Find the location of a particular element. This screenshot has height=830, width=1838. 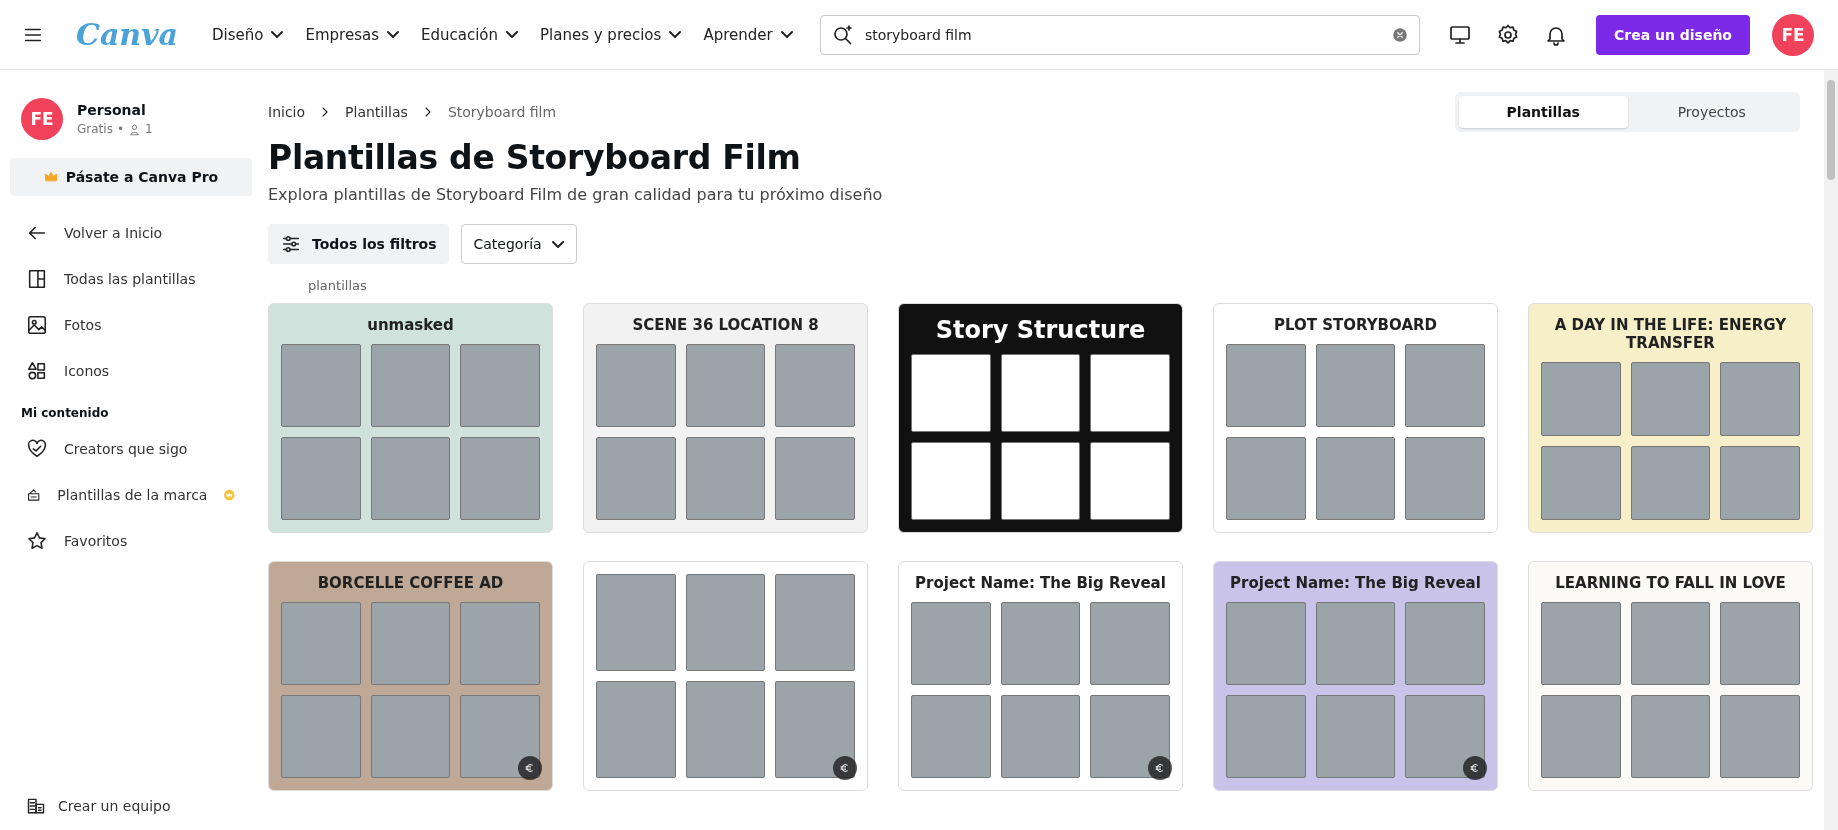

template-title: A DAY IN THE LIFE: ENERGY TRANSFER is located at coordinates (1670, 334).